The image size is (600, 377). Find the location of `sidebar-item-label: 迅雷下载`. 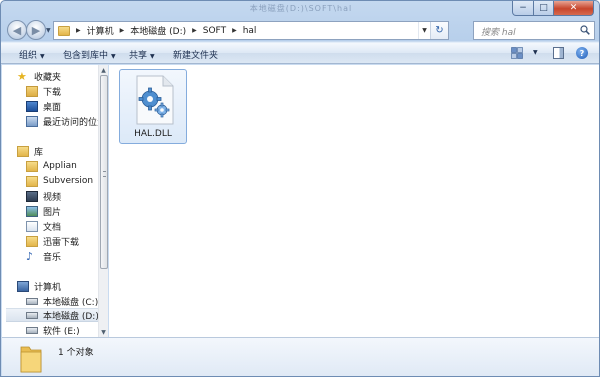

sidebar-item-label: 迅雷下载 is located at coordinates (61, 242).